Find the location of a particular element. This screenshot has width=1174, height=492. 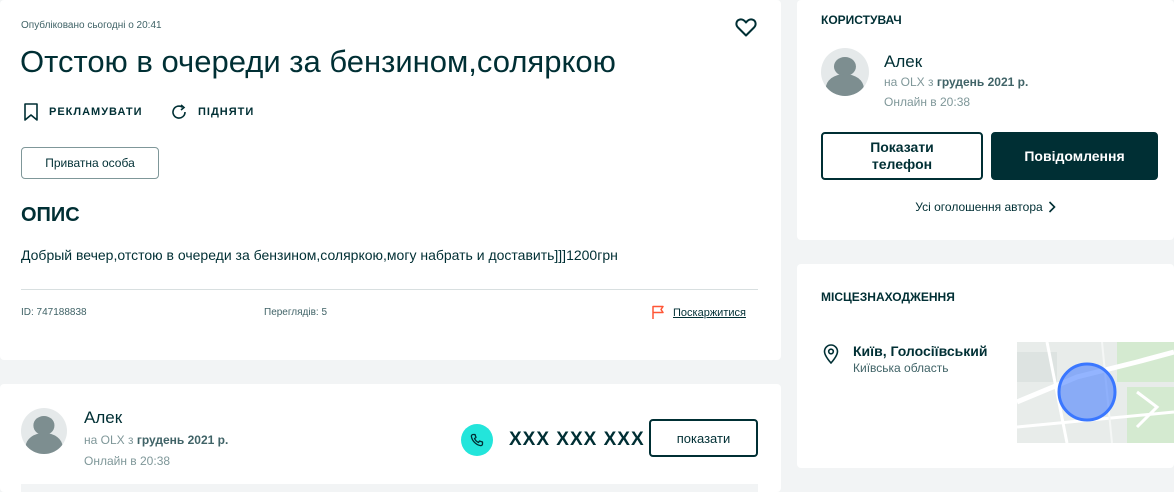

seller-since-date: грудень 2021 р. is located at coordinates (182, 440).